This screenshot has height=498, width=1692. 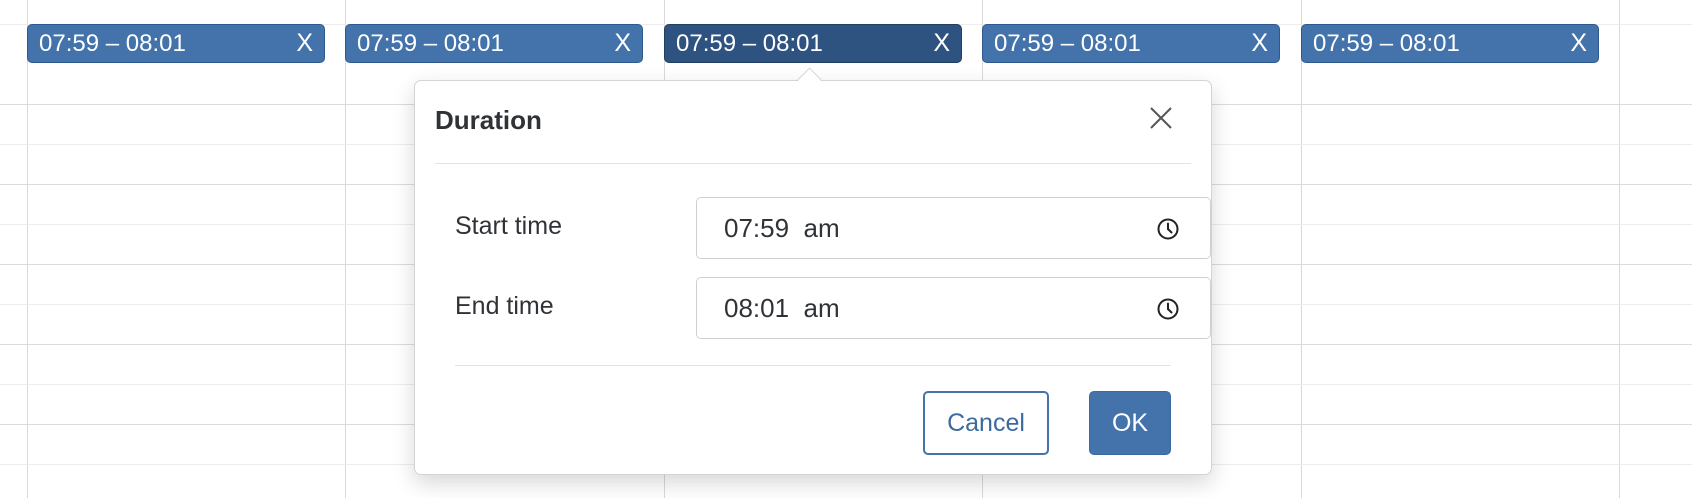 I want to click on close-icon, so click(x=1161, y=118).